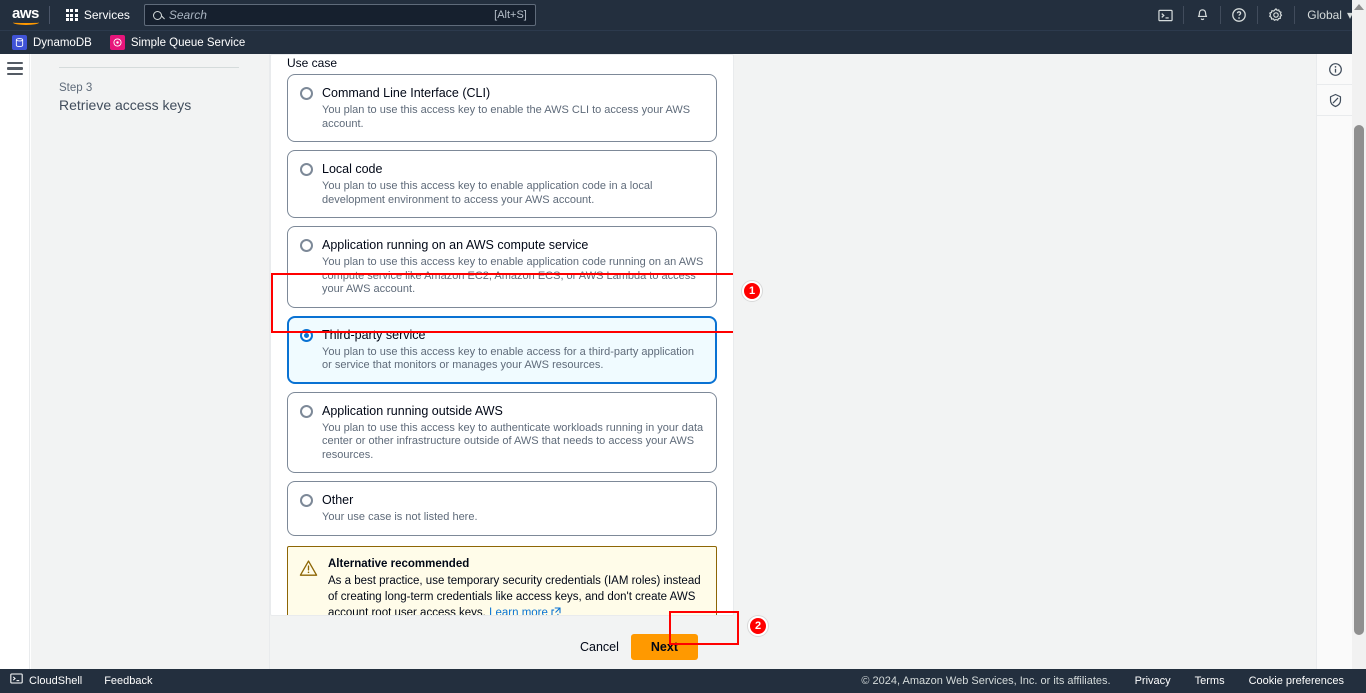  What do you see at coordinates (338, 500) in the screenshot?
I see `option-title: Other` at bounding box center [338, 500].